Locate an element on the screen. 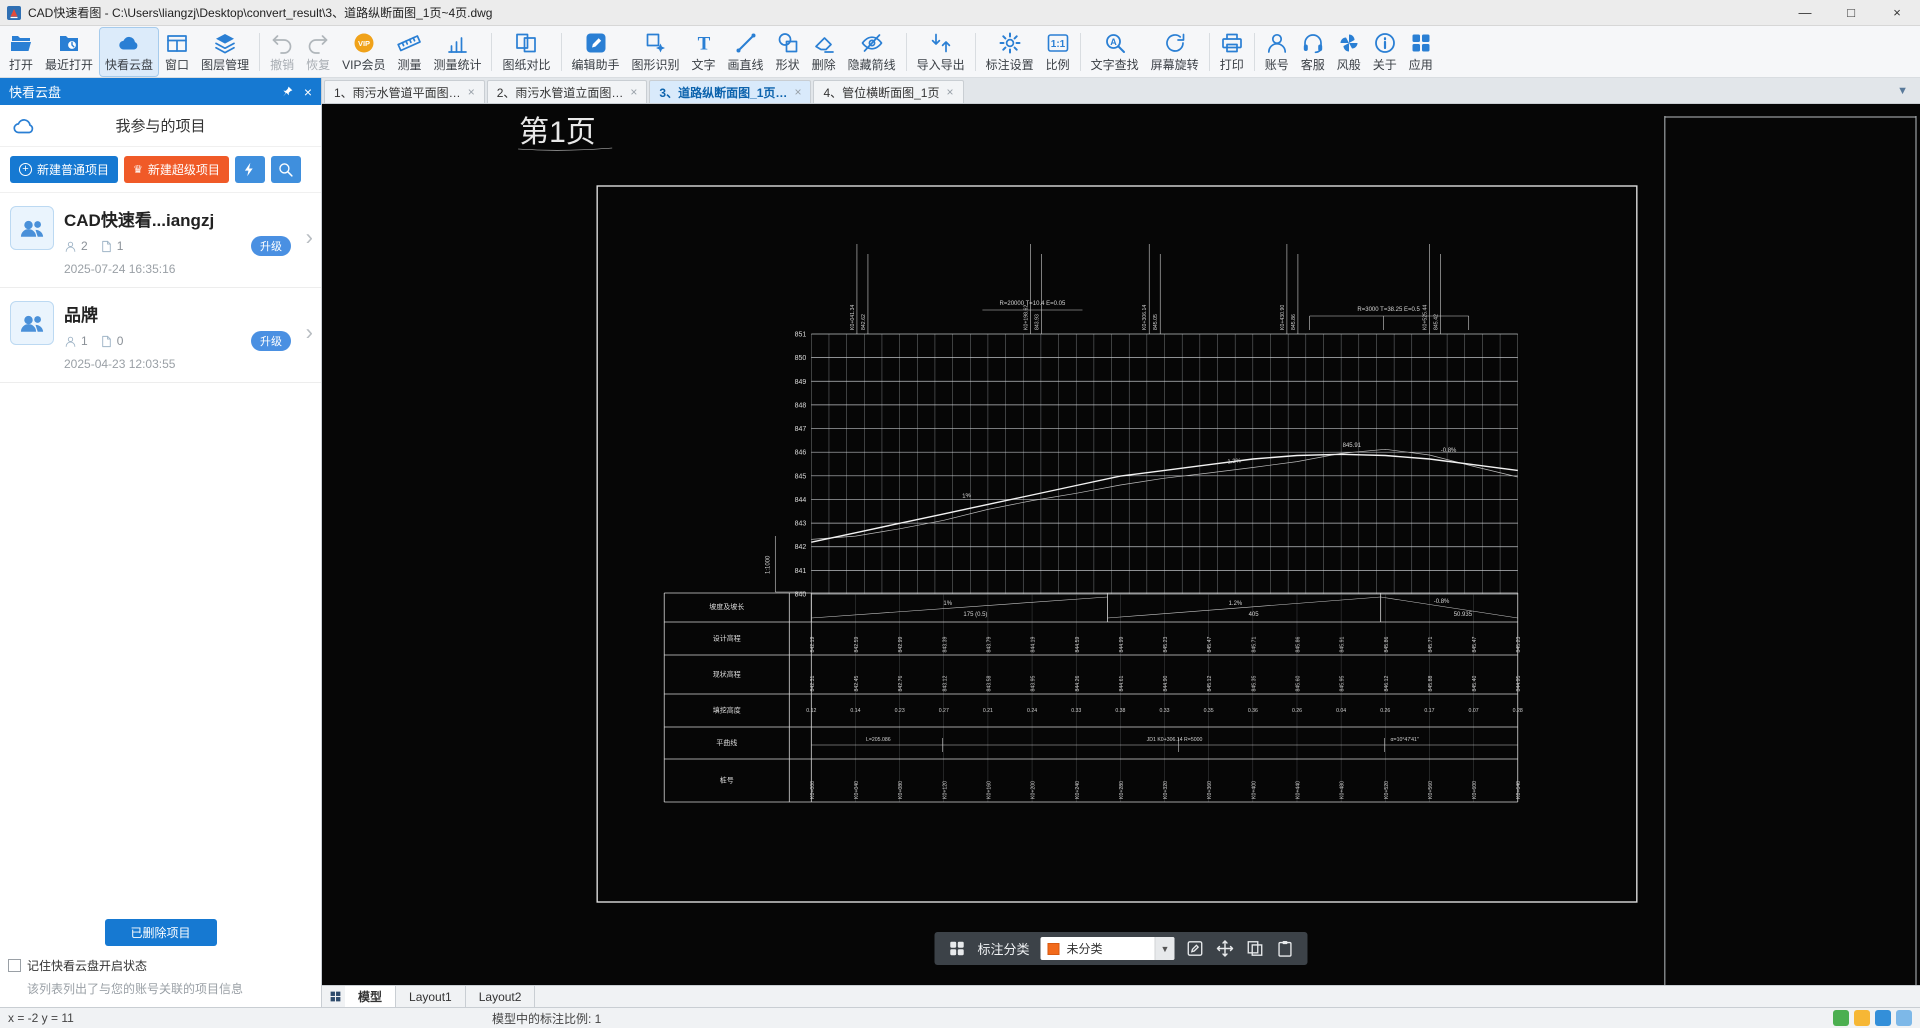 Image resolution: width=1920 pixels, height=1028 pixels. category-dropdown: 未分类 ▼ is located at coordinates (1107, 948).